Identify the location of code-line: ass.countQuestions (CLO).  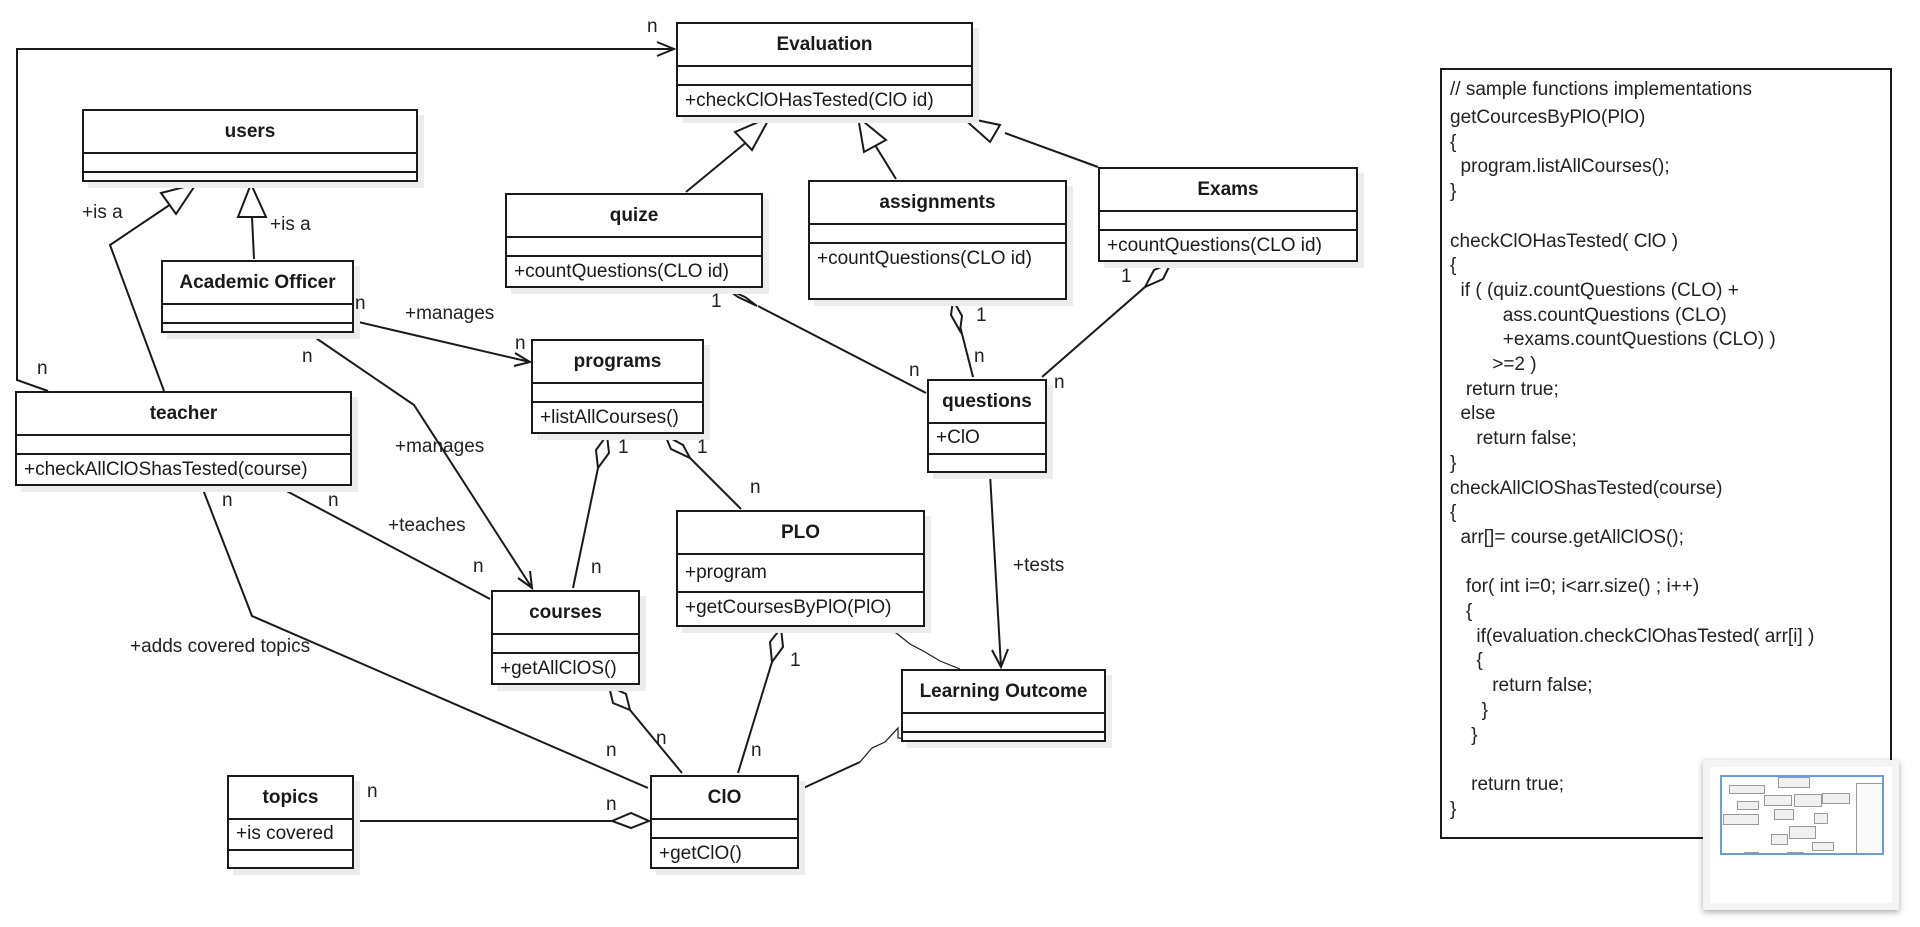
(1588, 315).